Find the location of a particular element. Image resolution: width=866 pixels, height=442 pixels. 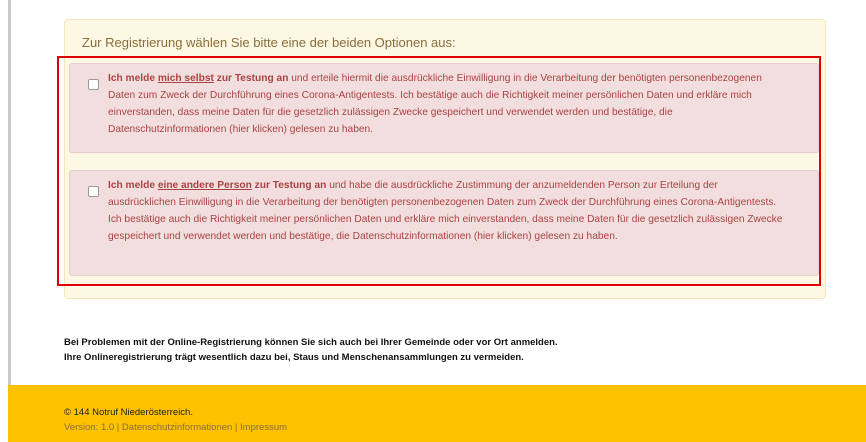

footer-privacy-link: Datenschutzinformationen is located at coordinates (177, 427).